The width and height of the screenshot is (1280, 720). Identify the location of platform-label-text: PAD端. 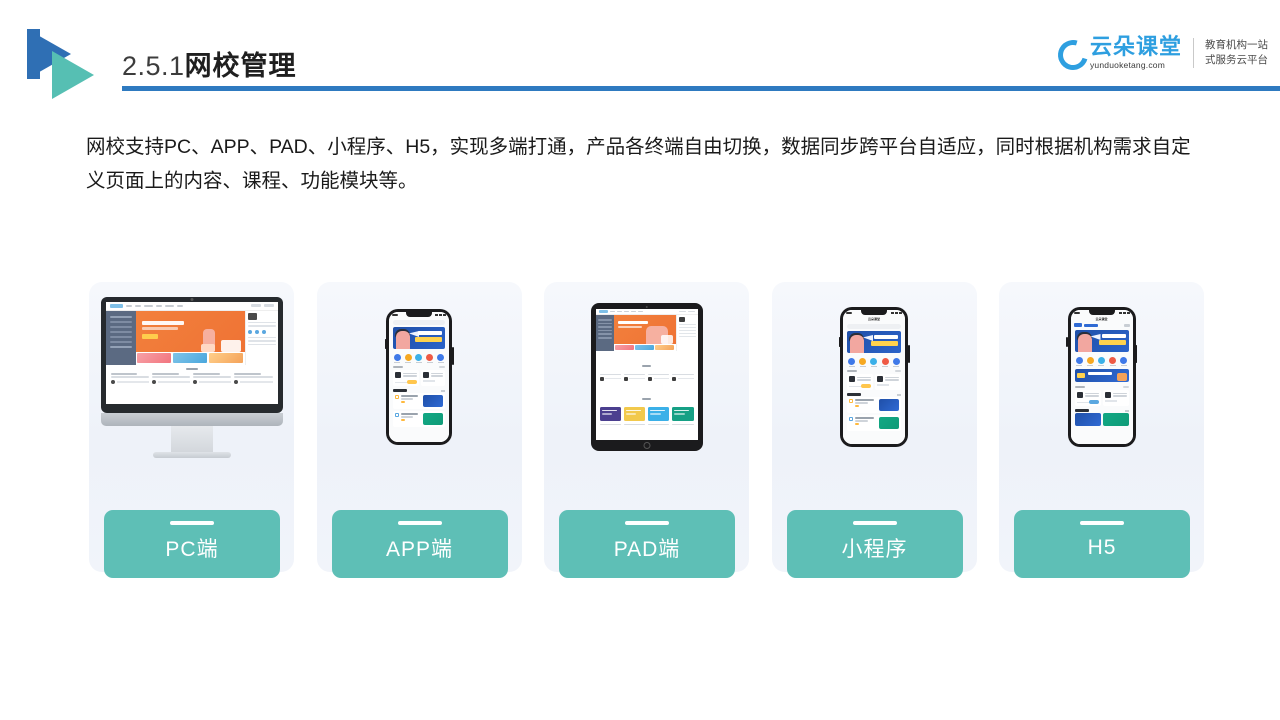
(647, 549).